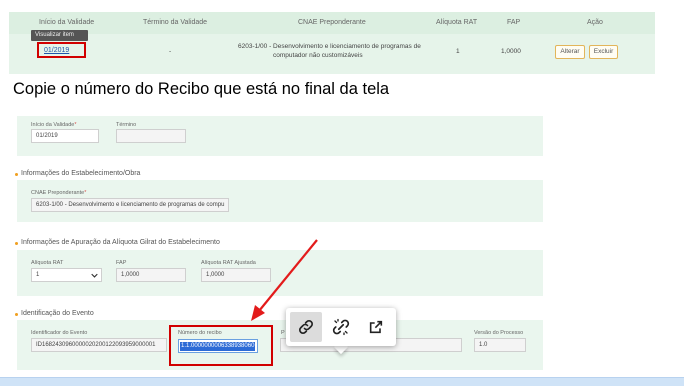  I want to click on unlink-icon, so click(341, 327).